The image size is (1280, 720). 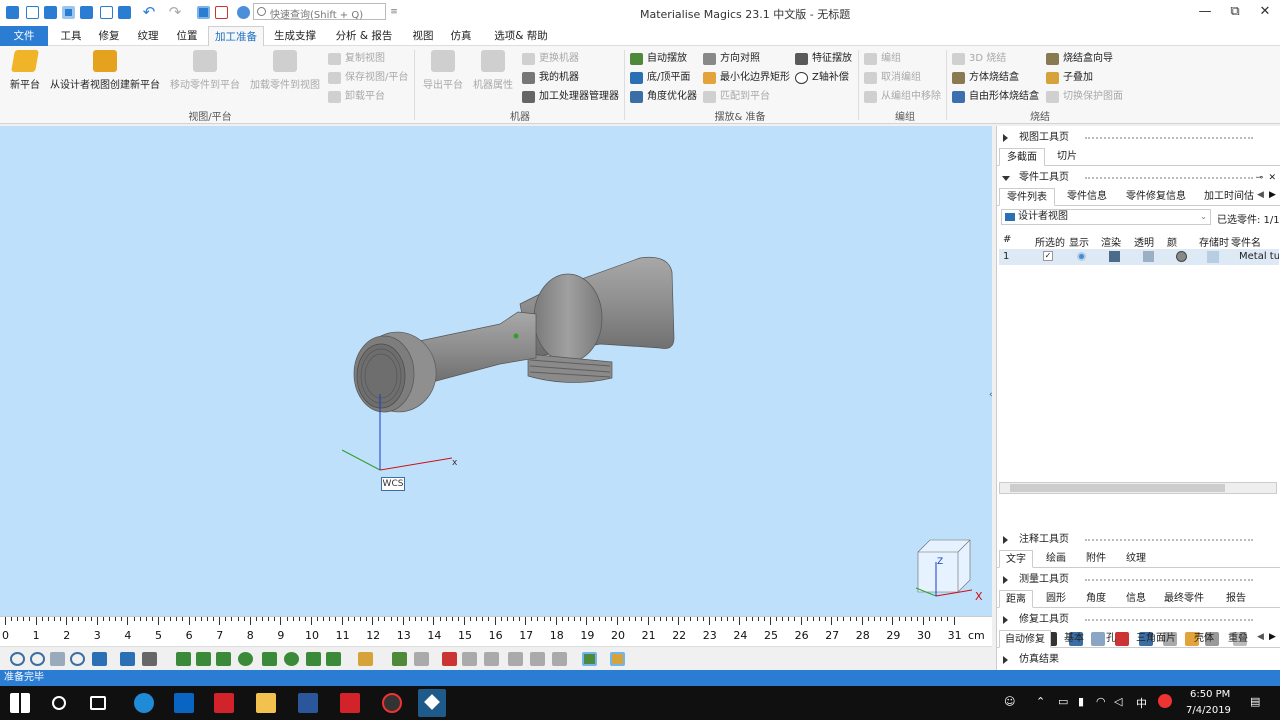 What do you see at coordinates (1184, 599) in the screenshot?
I see `tab-final-part: 最终零件` at bounding box center [1184, 599].